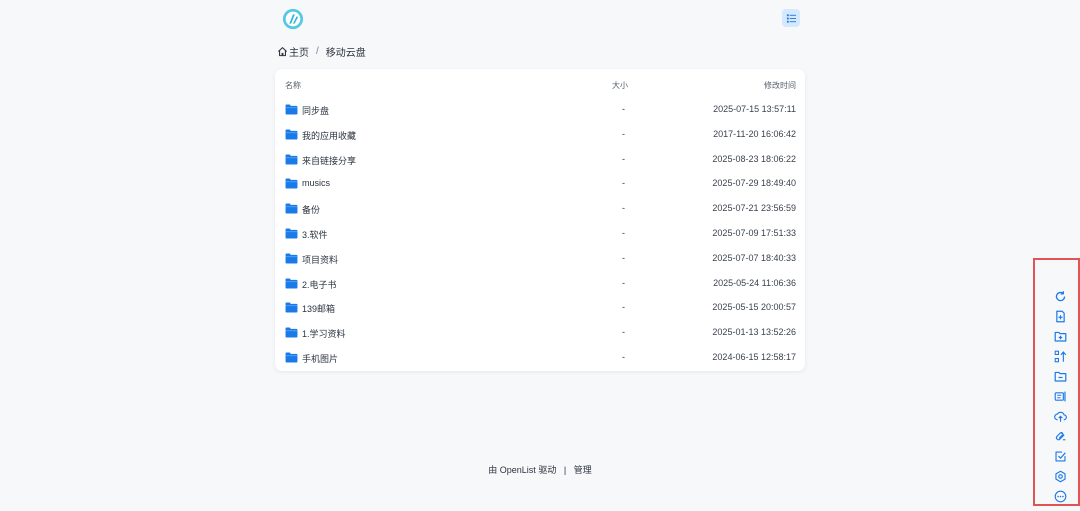  Describe the element at coordinates (754, 257) in the screenshot. I see `file-modified-time: 2025-07-07 18:40:33` at that location.